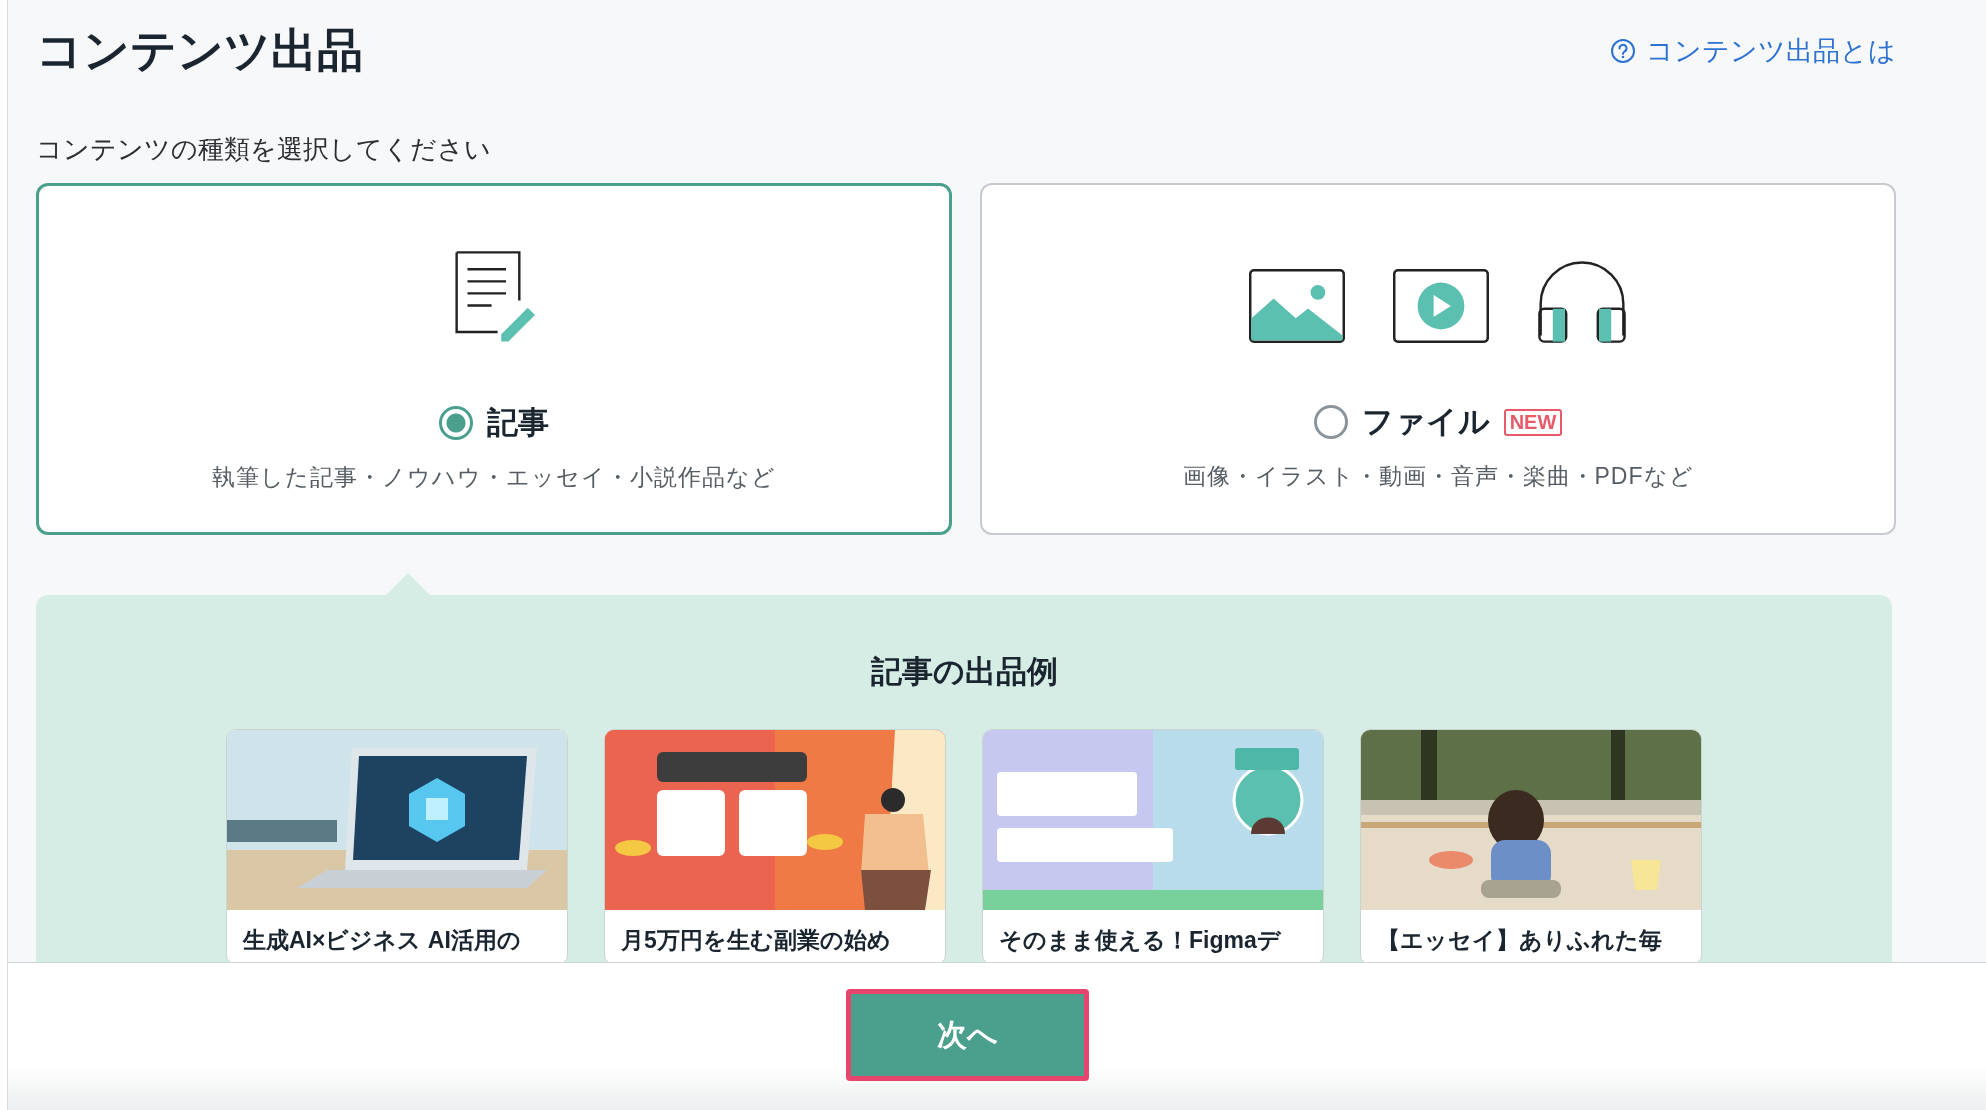 Image resolution: width=1986 pixels, height=1110 pixels. What do you see at coordinates (1519, 940) in the screenshot?
I see `example-title: 【エッセイ】ありふれた毎` at bounding box center [1519, 940].